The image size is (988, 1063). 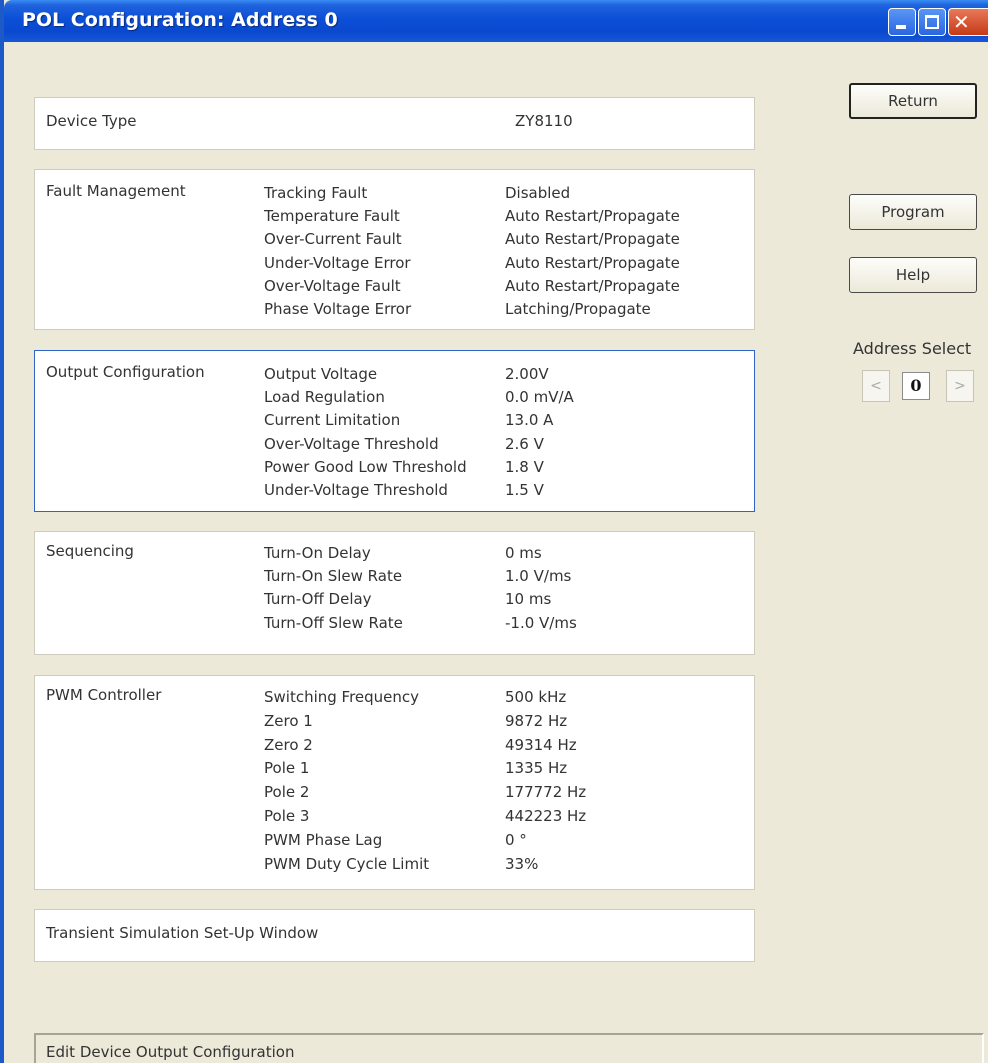 What do you see at coordinates (522, 863) in the screenshot?
I see `pwm-value: 33%` at bounding box center [522, 863].